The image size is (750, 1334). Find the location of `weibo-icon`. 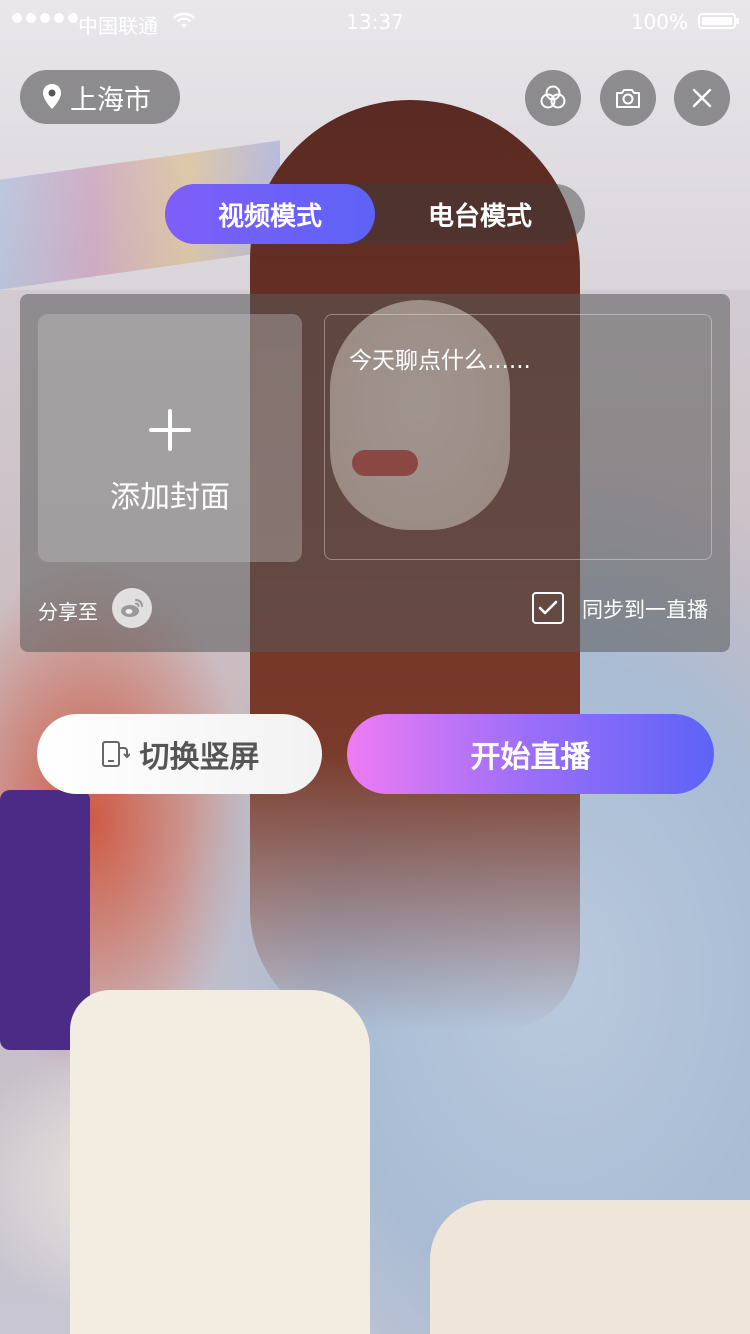

weibo-icon is located at coordinates (132, 608).